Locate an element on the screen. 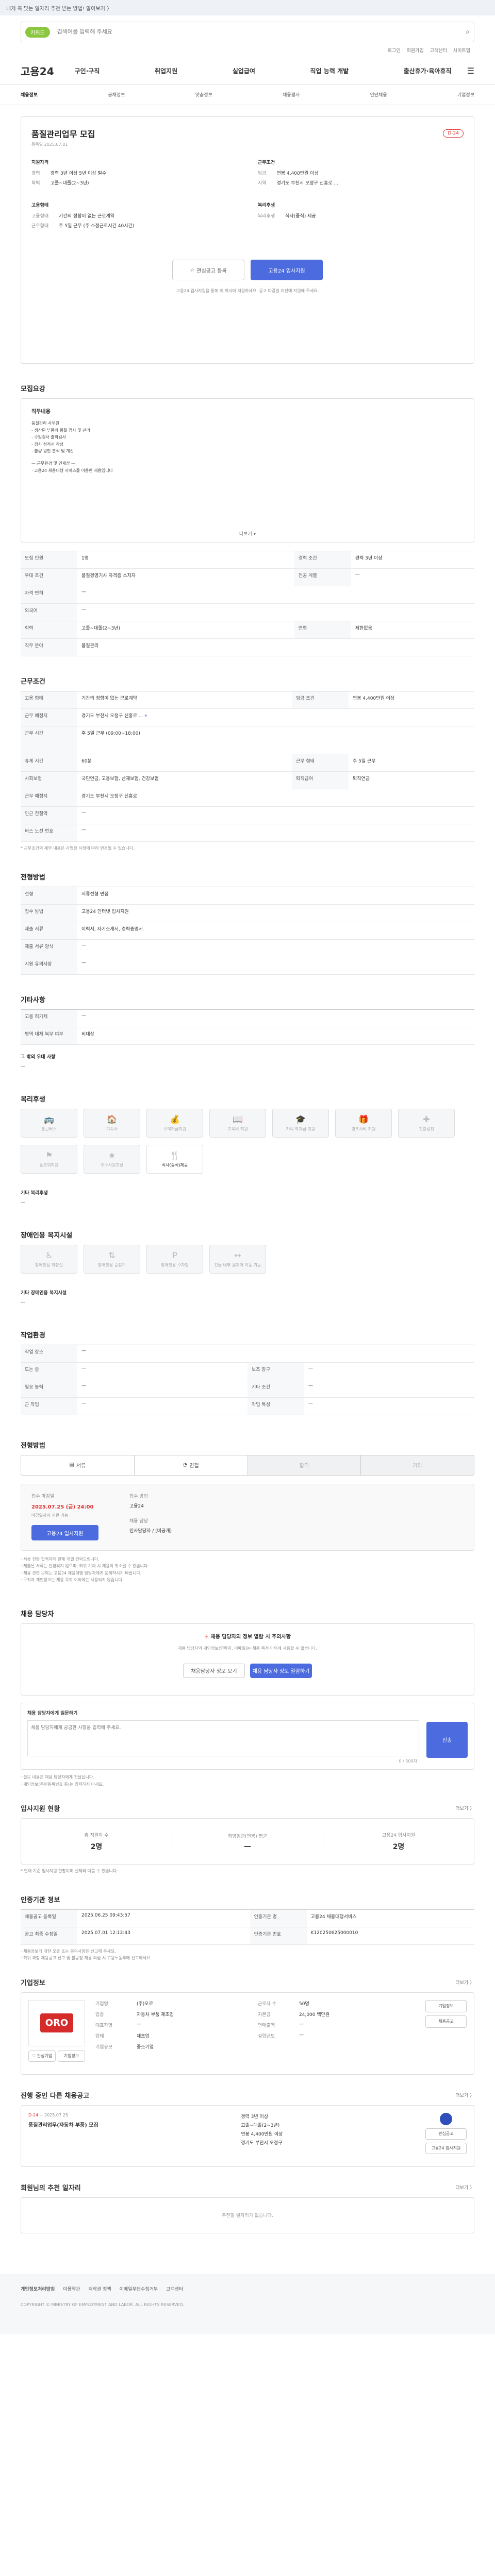 The width and height of the screenshot is (495, 2576). similar-scrap-button: 관심공고 is located at coordinates (446, 2134).